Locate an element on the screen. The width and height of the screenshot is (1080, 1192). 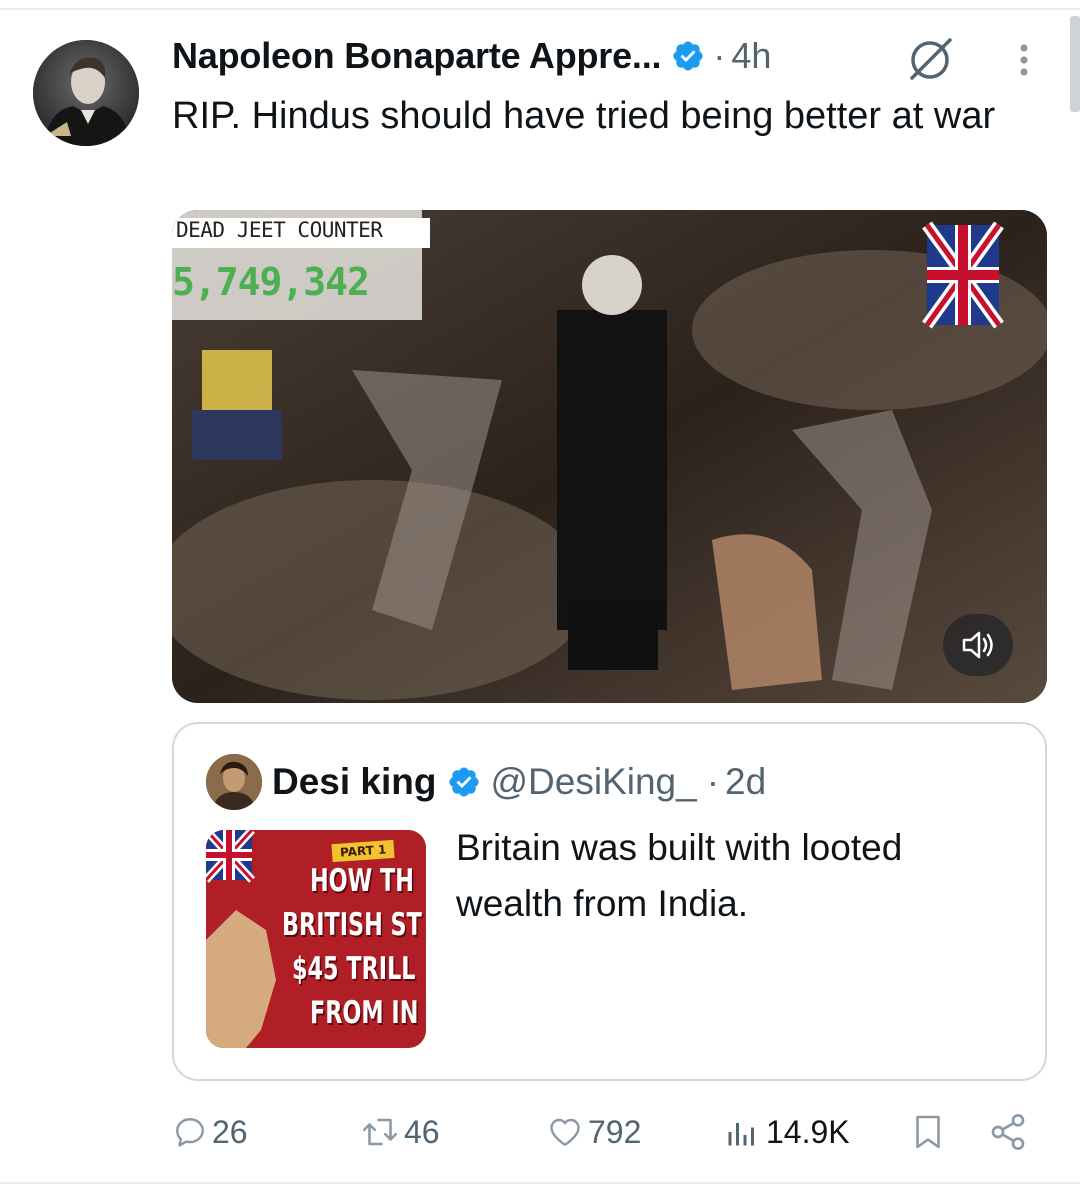
share-button is located at coordinates (1008, 1132).